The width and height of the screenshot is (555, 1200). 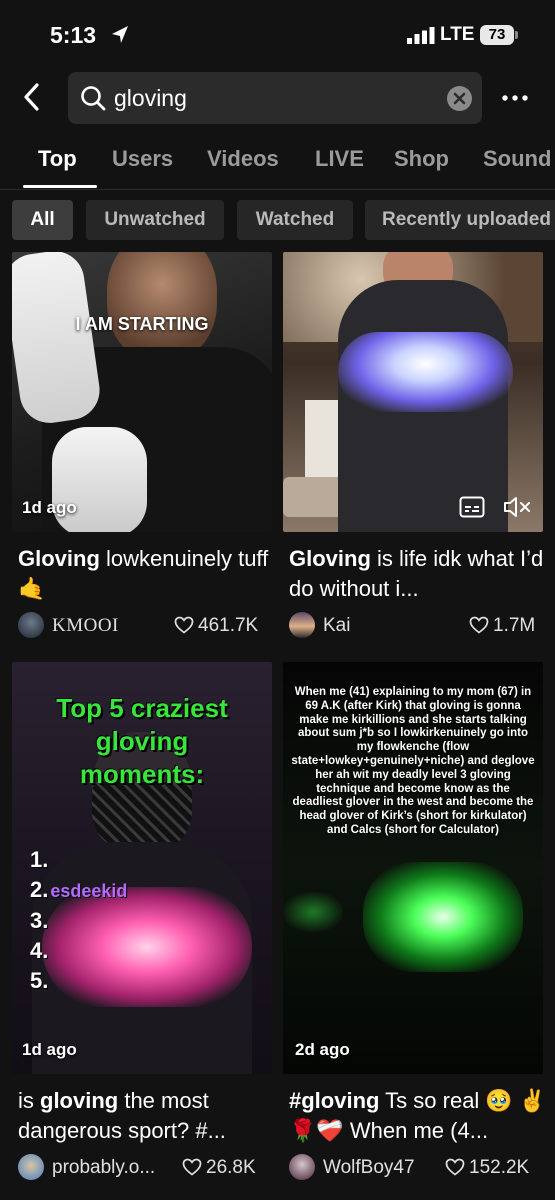 What do you see at coordinates (42, 220) in the screenshot?
I see `filter-all: All` at bounding box center [42, 220].